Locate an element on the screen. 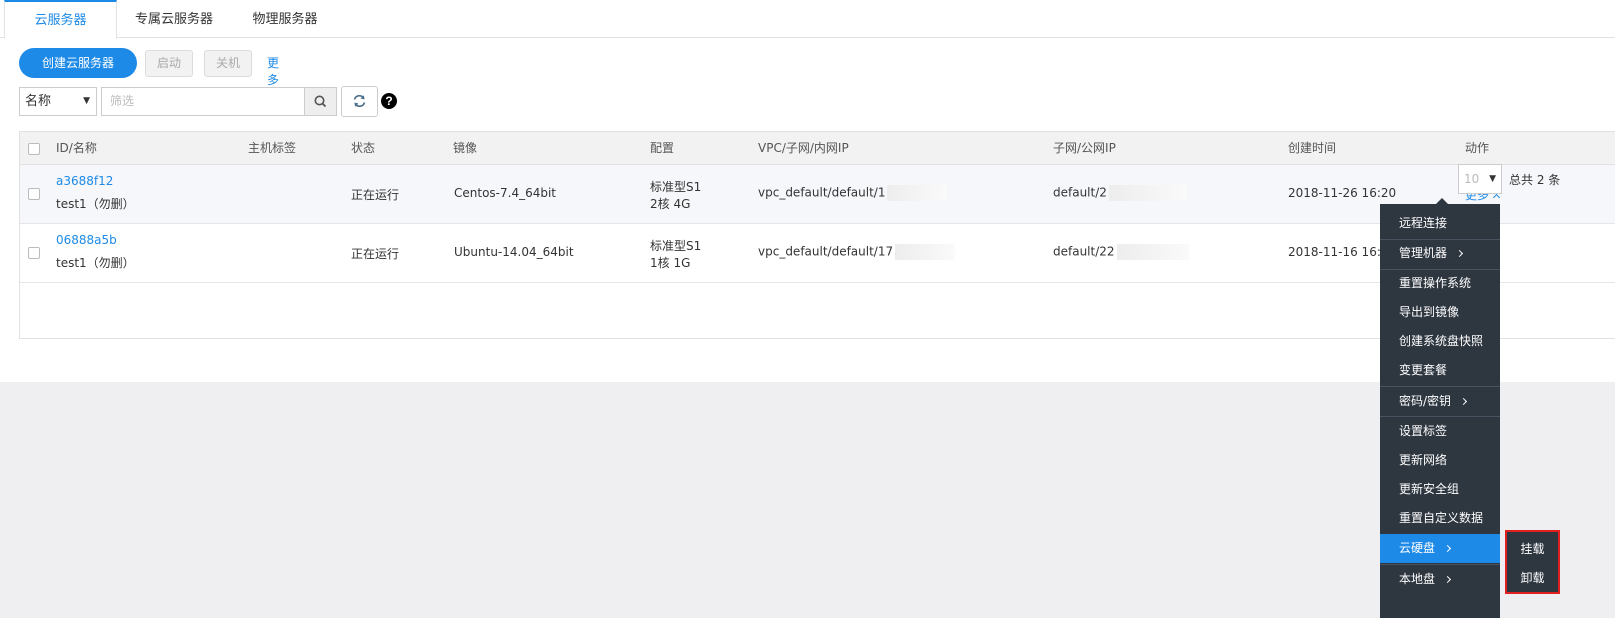  create-server-button: 创建云服务器 is located at coordinates (78, 63).